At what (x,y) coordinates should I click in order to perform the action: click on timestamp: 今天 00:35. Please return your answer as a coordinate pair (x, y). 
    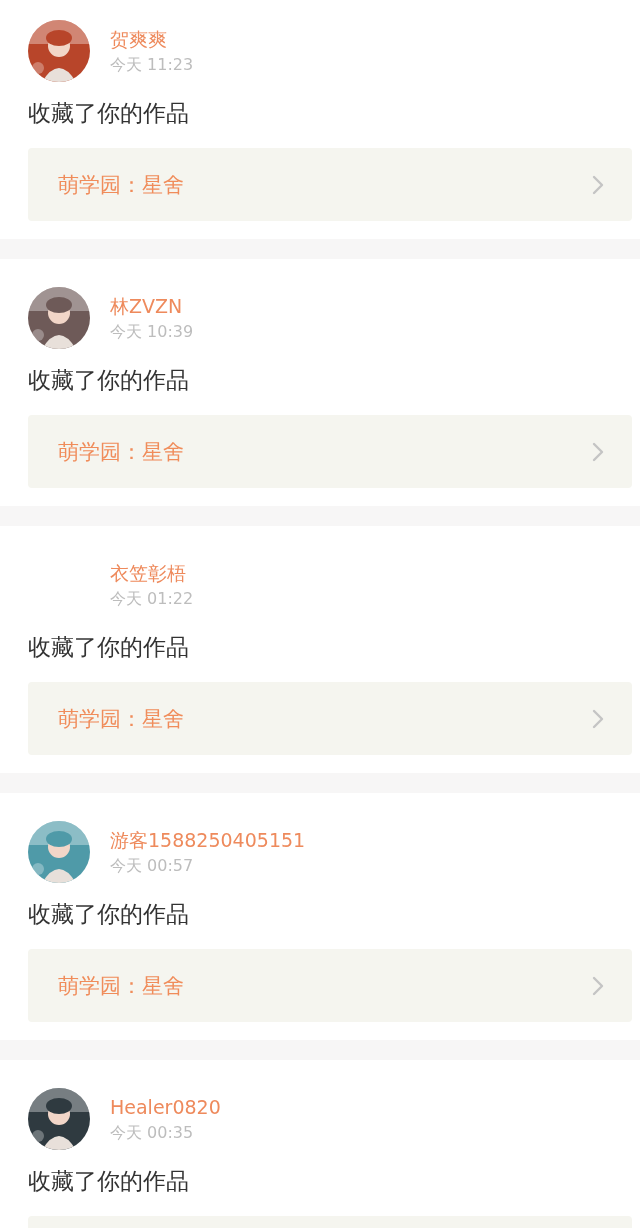
    Looking at the image, I should click on (152, 1133).